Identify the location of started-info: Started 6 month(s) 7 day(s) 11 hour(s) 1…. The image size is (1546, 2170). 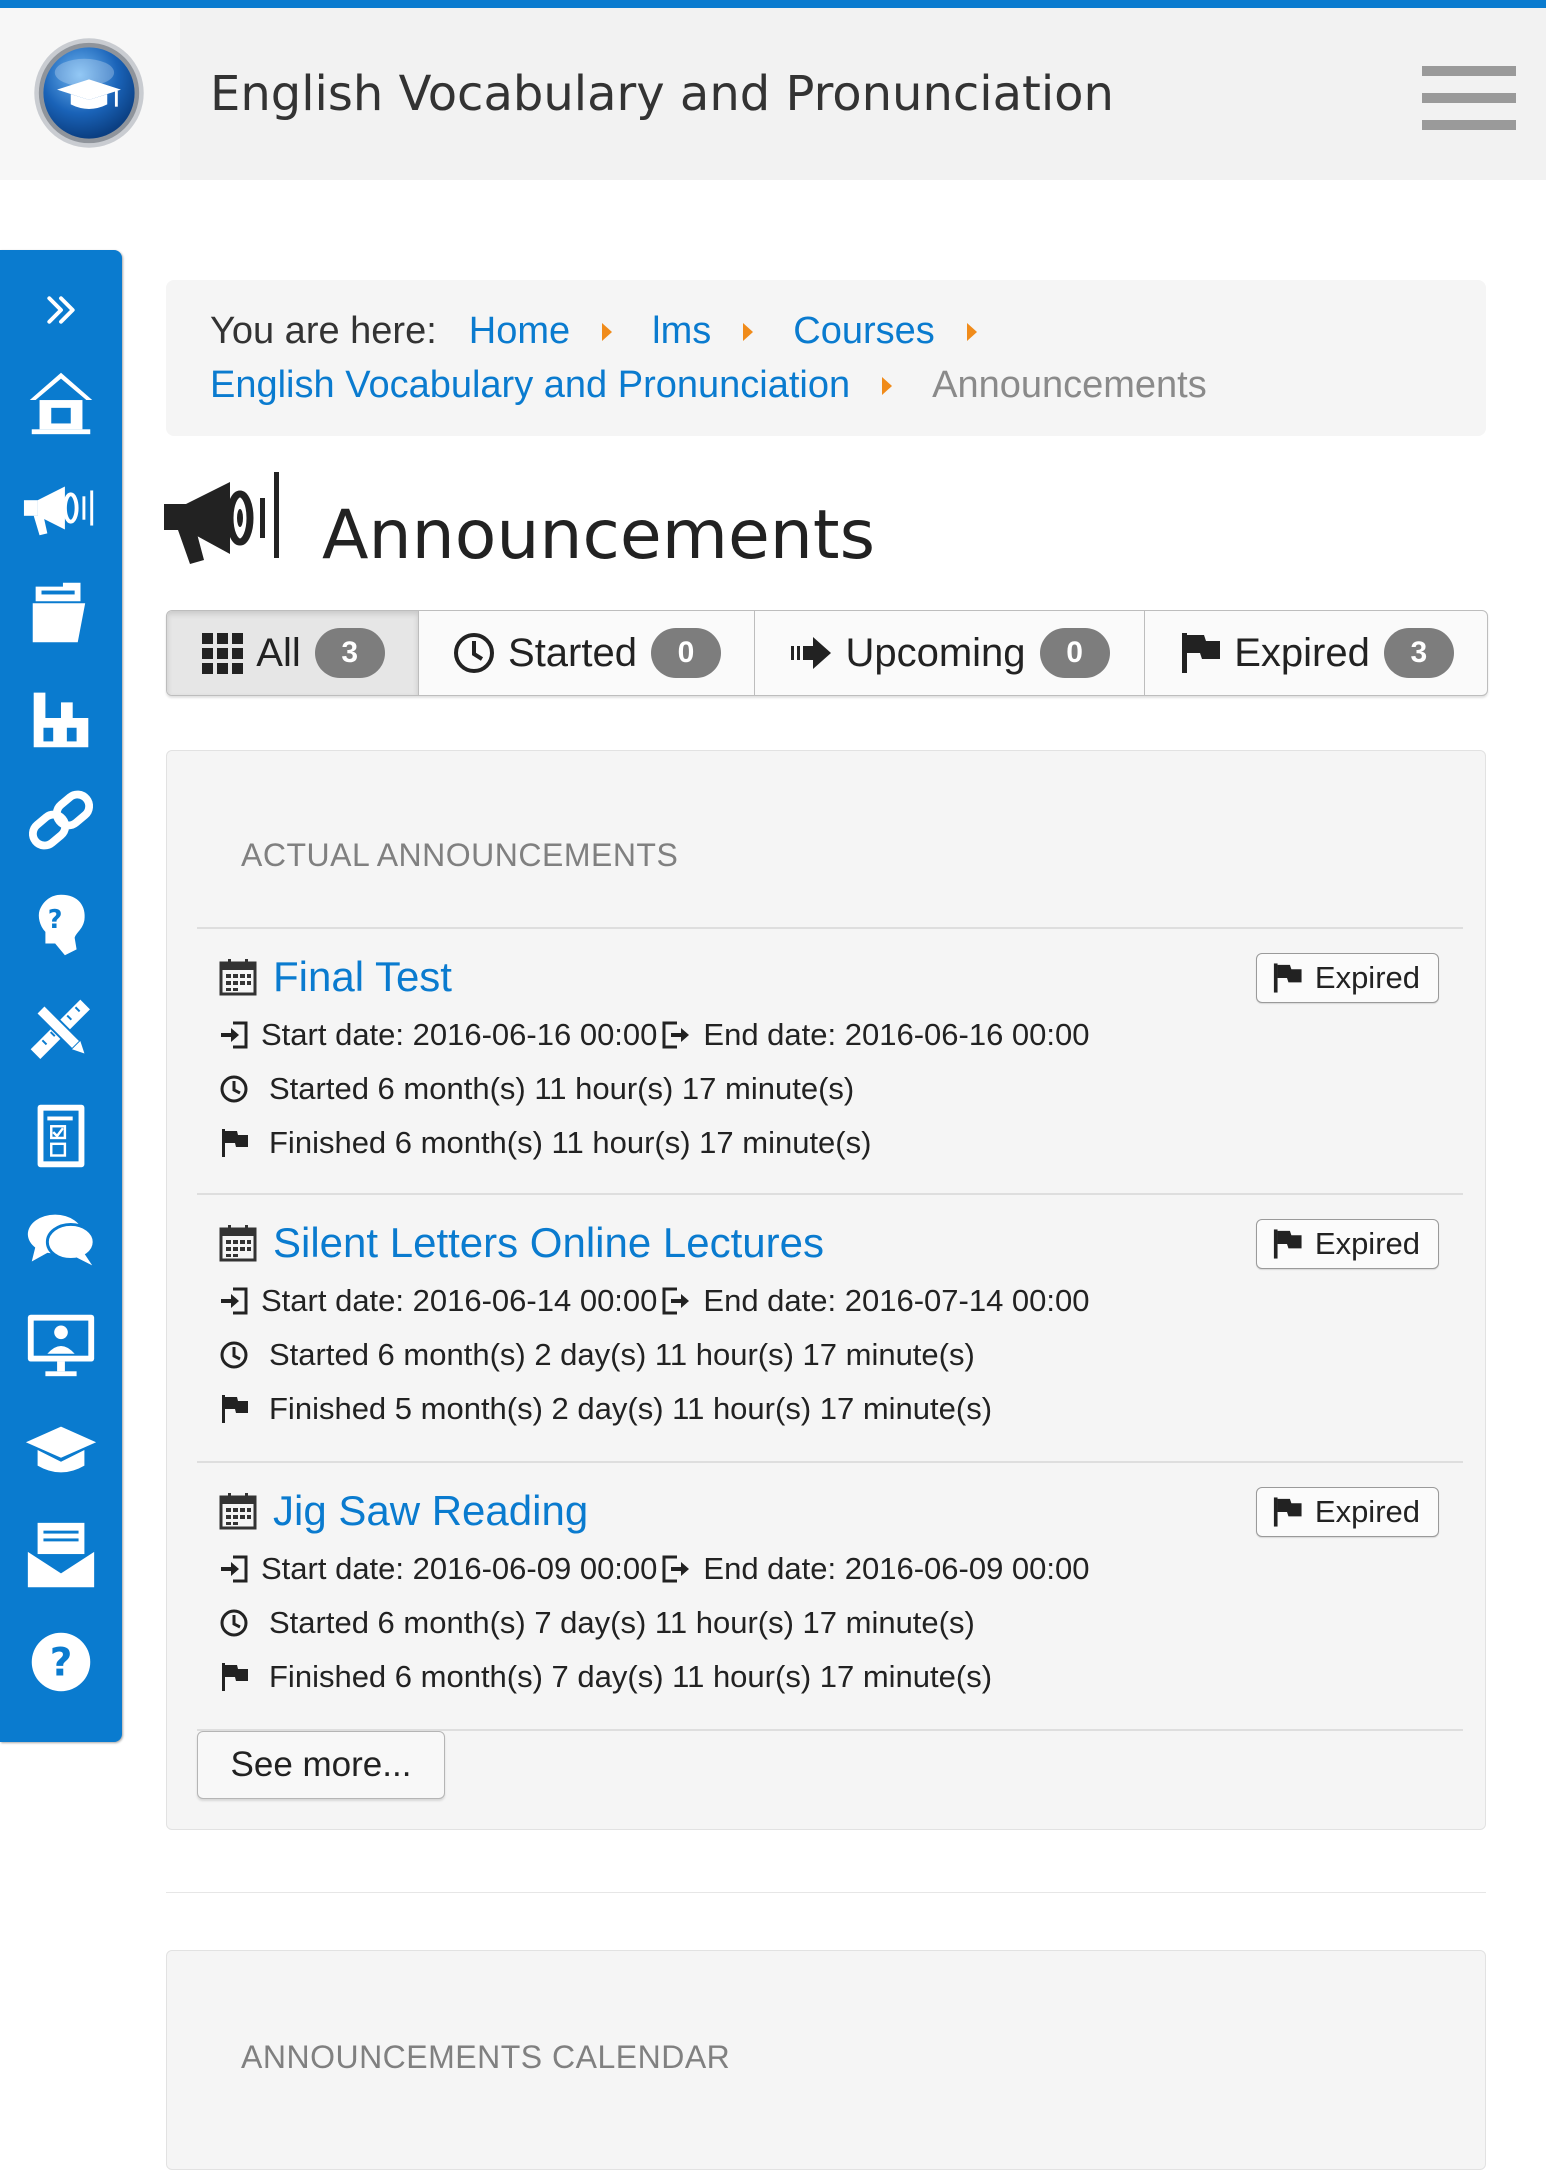
(597, 1623).